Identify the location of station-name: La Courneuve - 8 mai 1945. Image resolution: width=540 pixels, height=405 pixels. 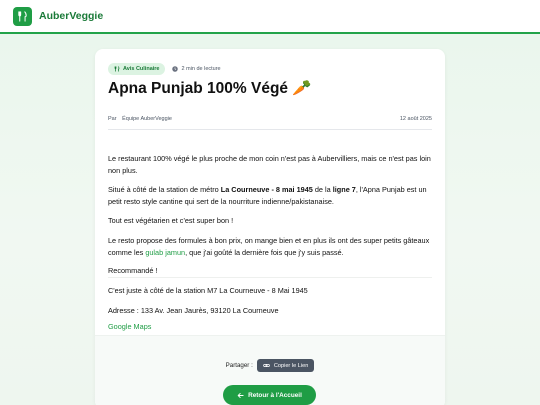
(266, 189).